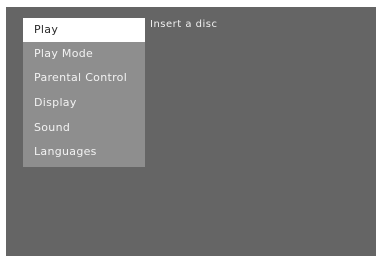  I want to click on menu-item-parental-control: Parental Control, so click(84, 78).